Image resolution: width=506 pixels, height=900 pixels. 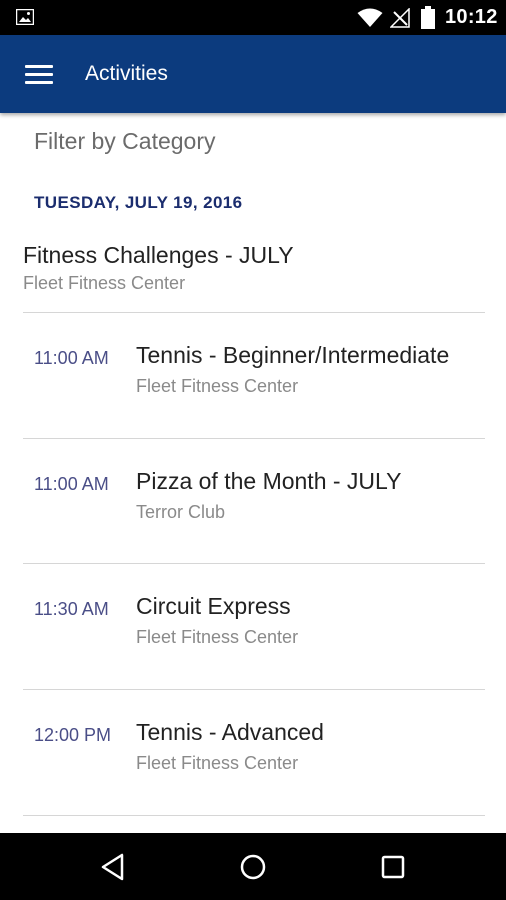 What do you see at coordinates (113, 867) in the screenshot?
I see `back-icon` at bounding box center [113, 867].